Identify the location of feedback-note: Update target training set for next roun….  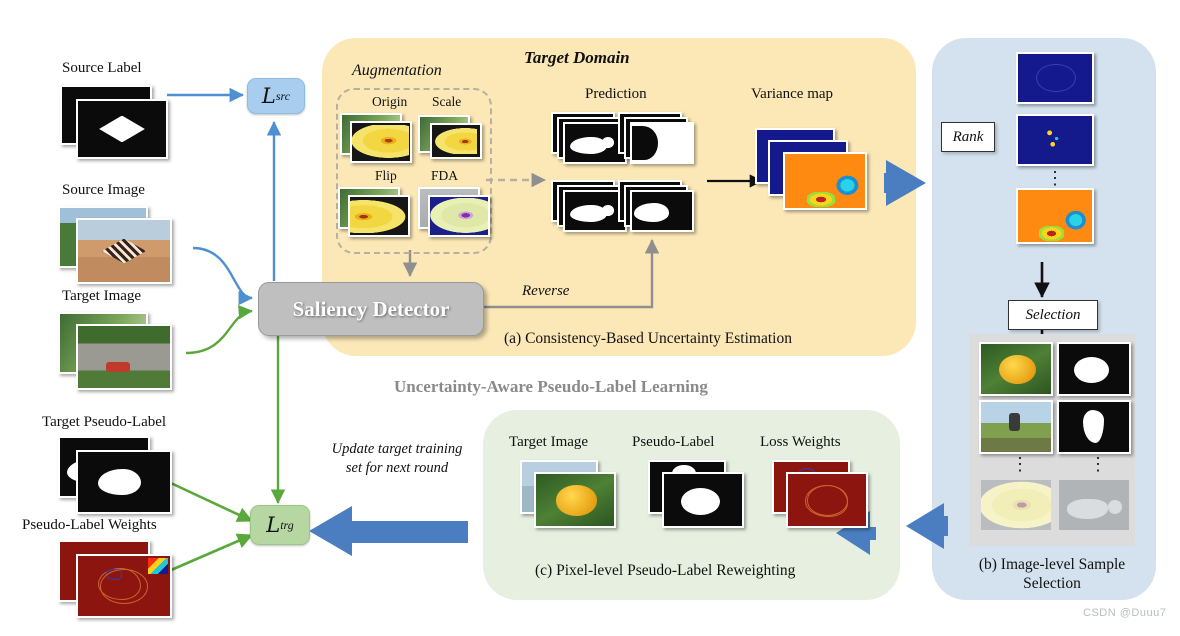
(397, 459).